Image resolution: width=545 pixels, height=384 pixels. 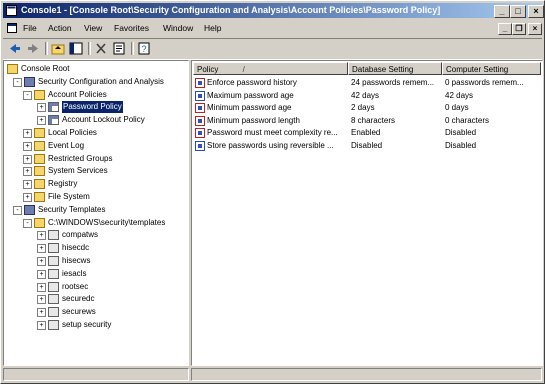 What do you see at coordinates (131, 28) in the screenshot?
I see `menu-favorites: Favorites` at bounding box center [131, 28].